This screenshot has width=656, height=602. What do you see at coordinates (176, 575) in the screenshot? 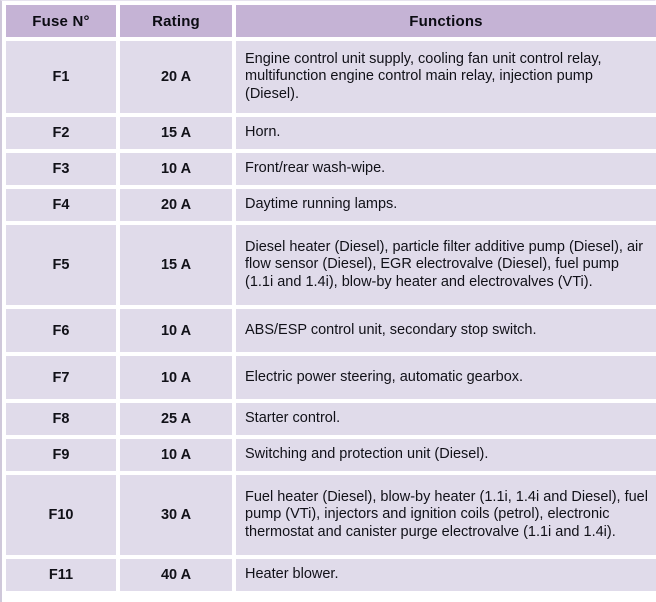
I see `cell-rating: 40 A` at bounding box center [176, 575].